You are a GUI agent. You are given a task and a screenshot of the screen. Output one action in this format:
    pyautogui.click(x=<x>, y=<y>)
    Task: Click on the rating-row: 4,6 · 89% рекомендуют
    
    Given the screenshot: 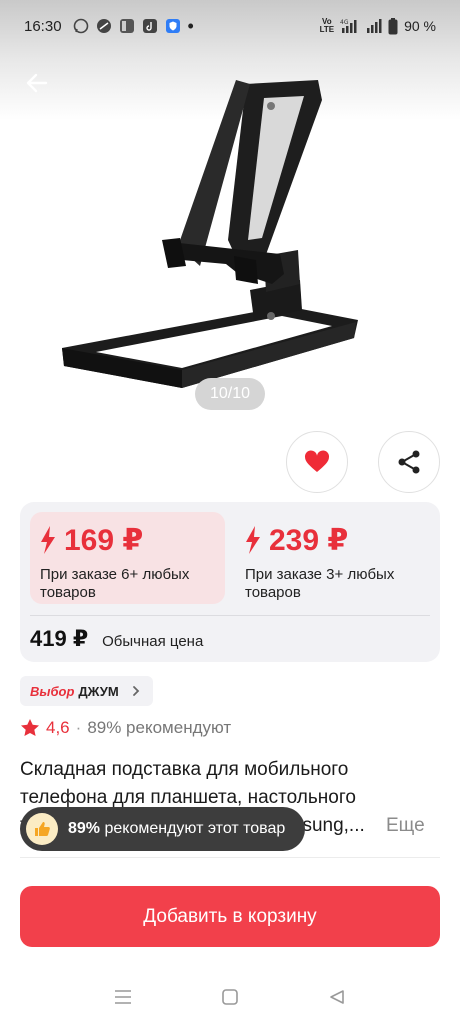 What is the action you would take?
    pyautogui.click(x=125, y=728)
    